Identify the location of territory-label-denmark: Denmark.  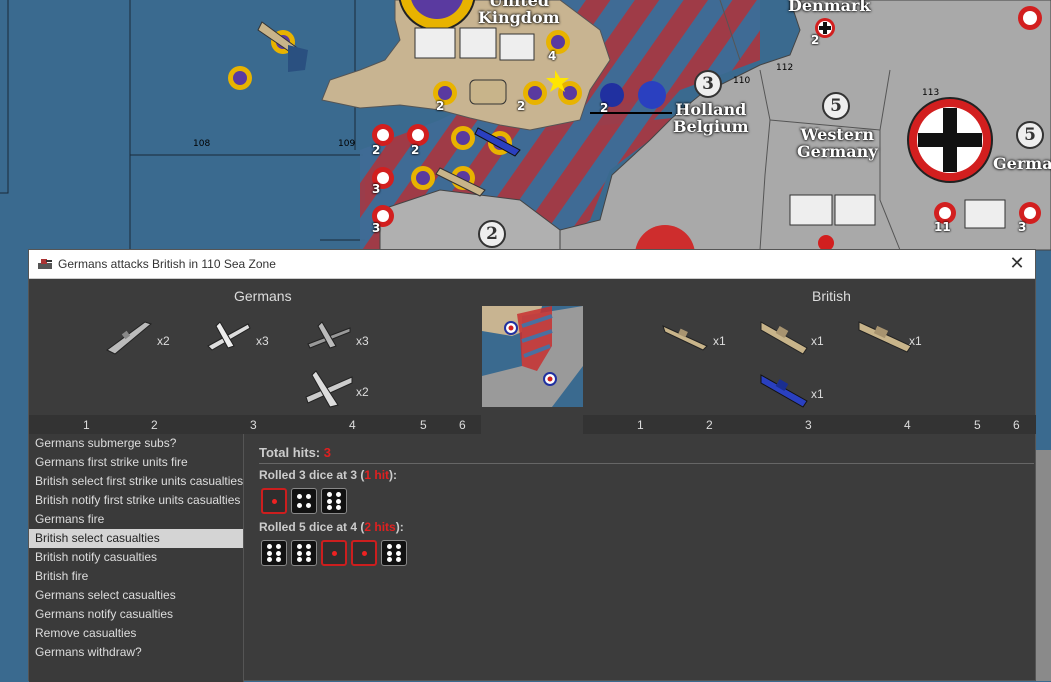
(829, 7).